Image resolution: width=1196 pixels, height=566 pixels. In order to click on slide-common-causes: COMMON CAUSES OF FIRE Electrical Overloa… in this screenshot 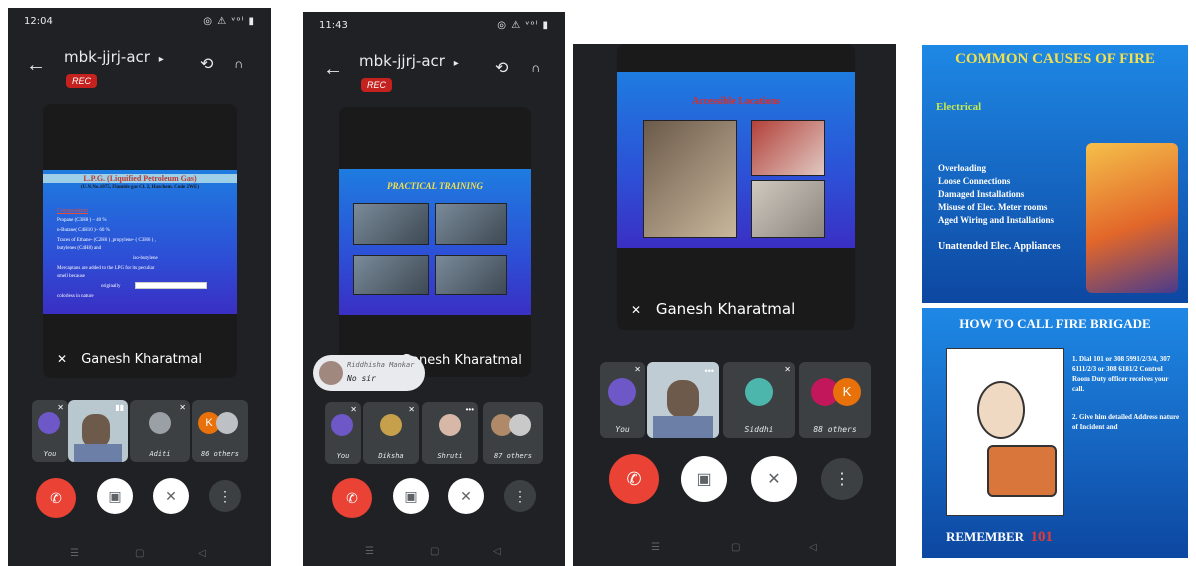, I will do `click(1055, 174)`.